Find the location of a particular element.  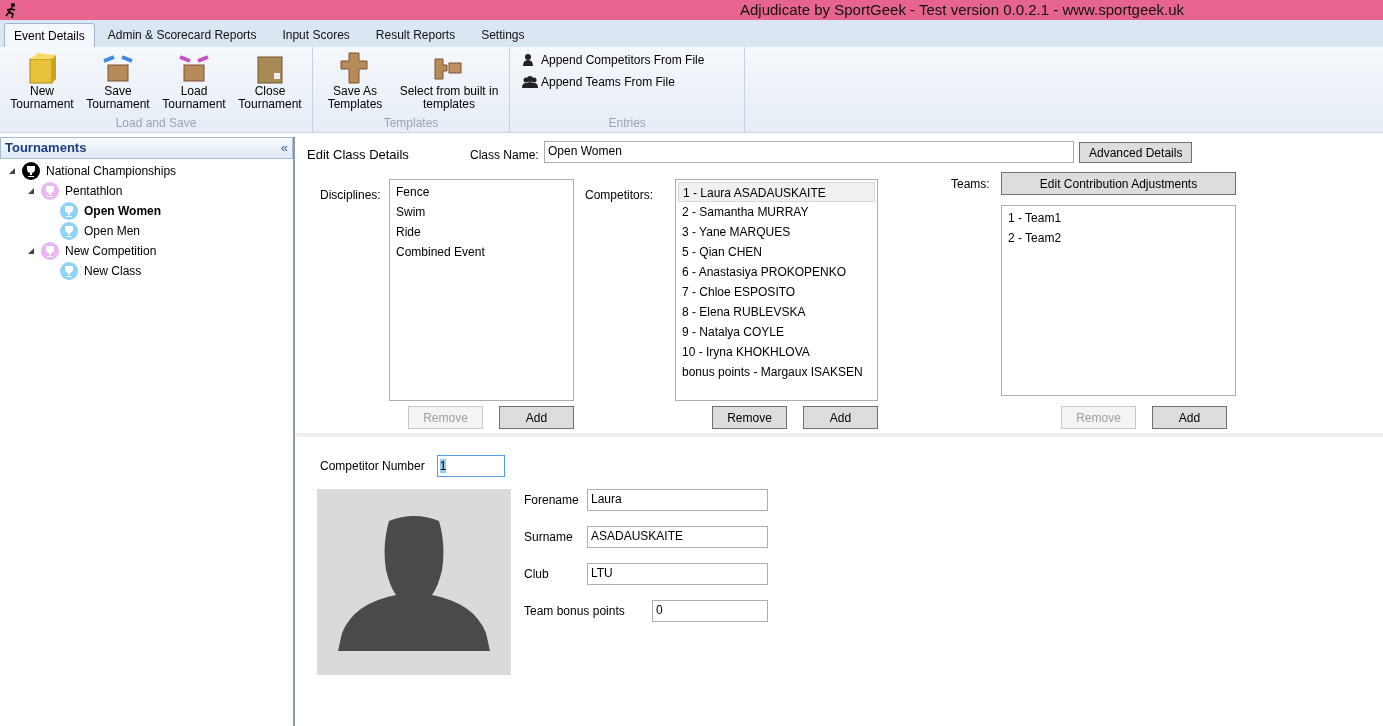

field-label: Club is located at coordinates (536, 574).